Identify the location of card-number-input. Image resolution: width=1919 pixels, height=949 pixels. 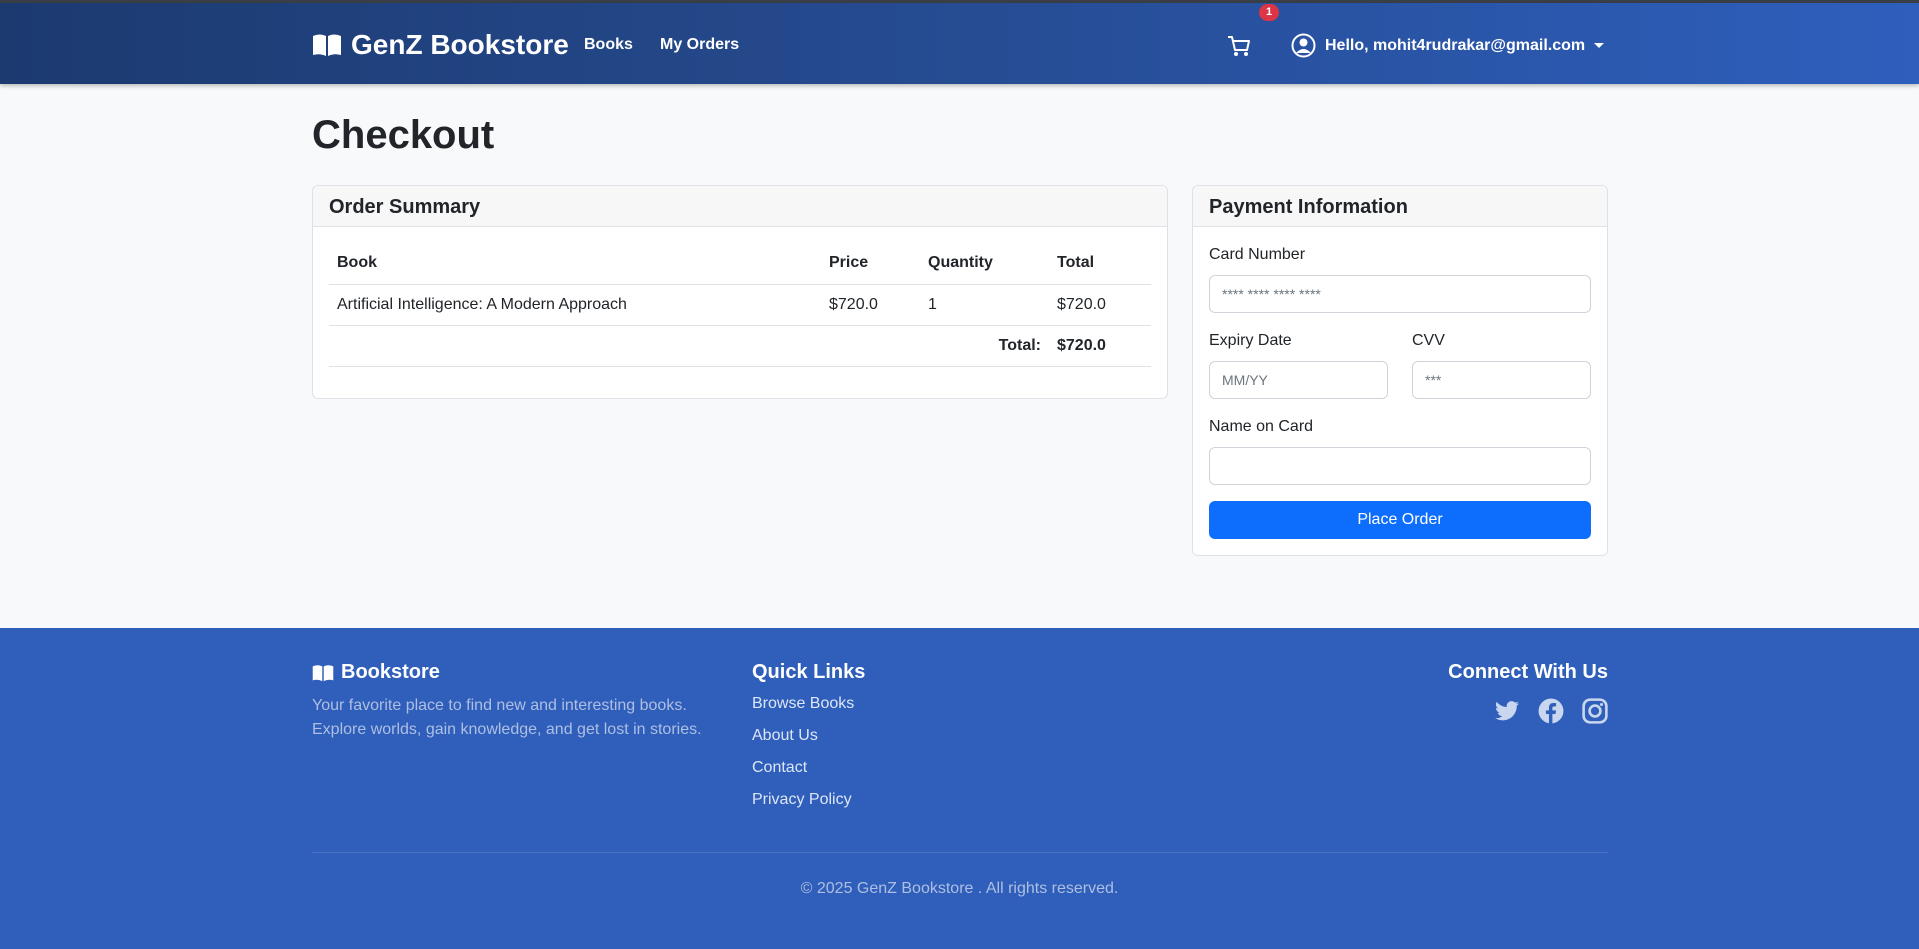
(1400, 294).